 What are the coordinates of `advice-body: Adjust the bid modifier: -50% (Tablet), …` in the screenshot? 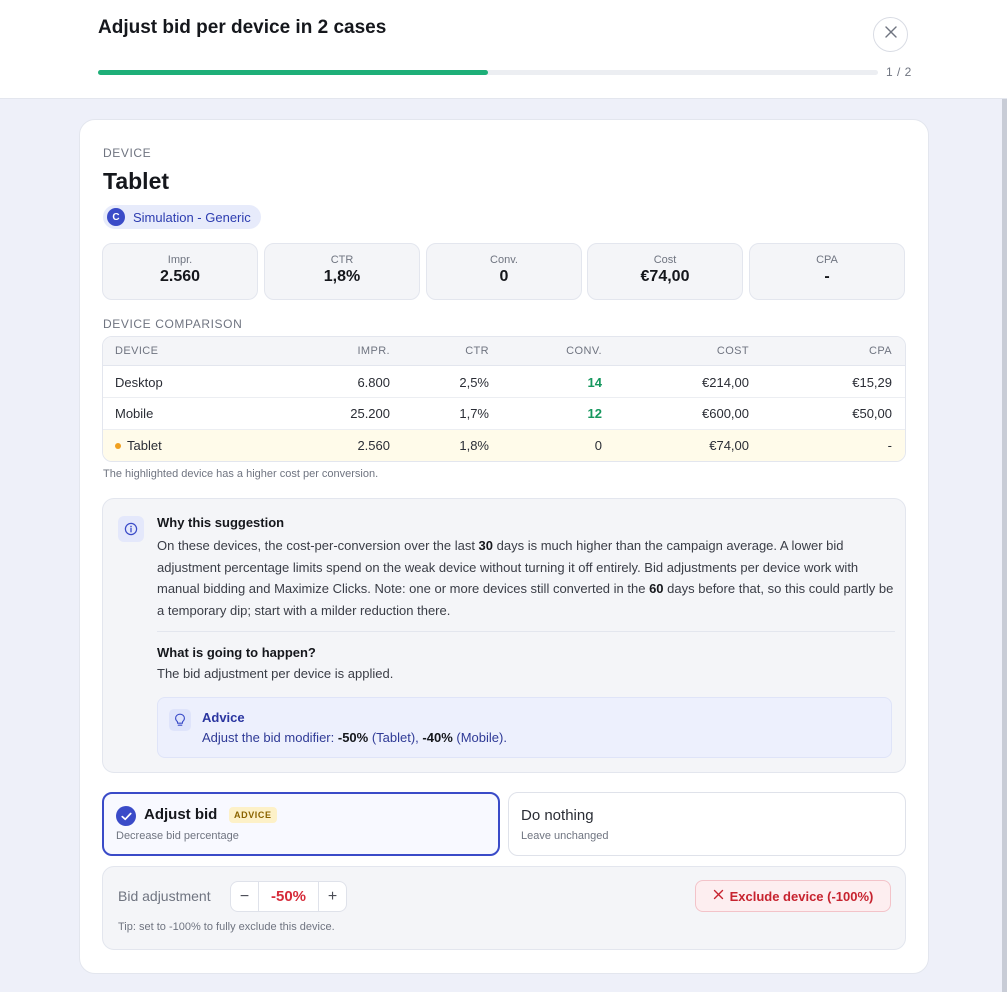 It's located at (354, 737).